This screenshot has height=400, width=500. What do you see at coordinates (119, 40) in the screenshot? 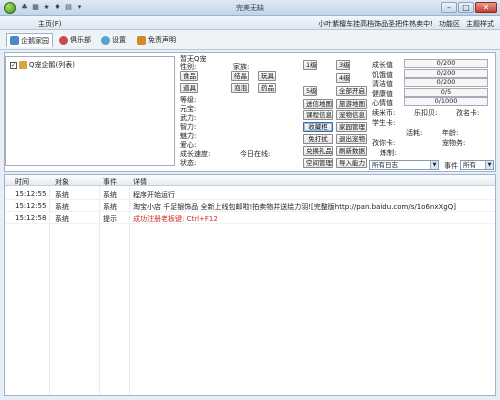
I see `tab-label: 设置` at bounding box center [119, 40].